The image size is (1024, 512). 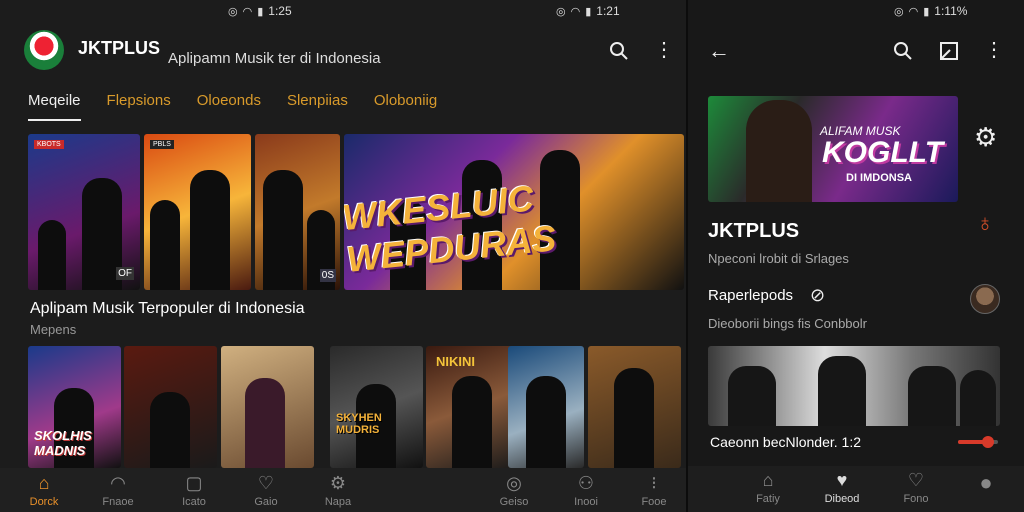 I want to click on section-subtitle: Mepens, so click(x=53, y=329).